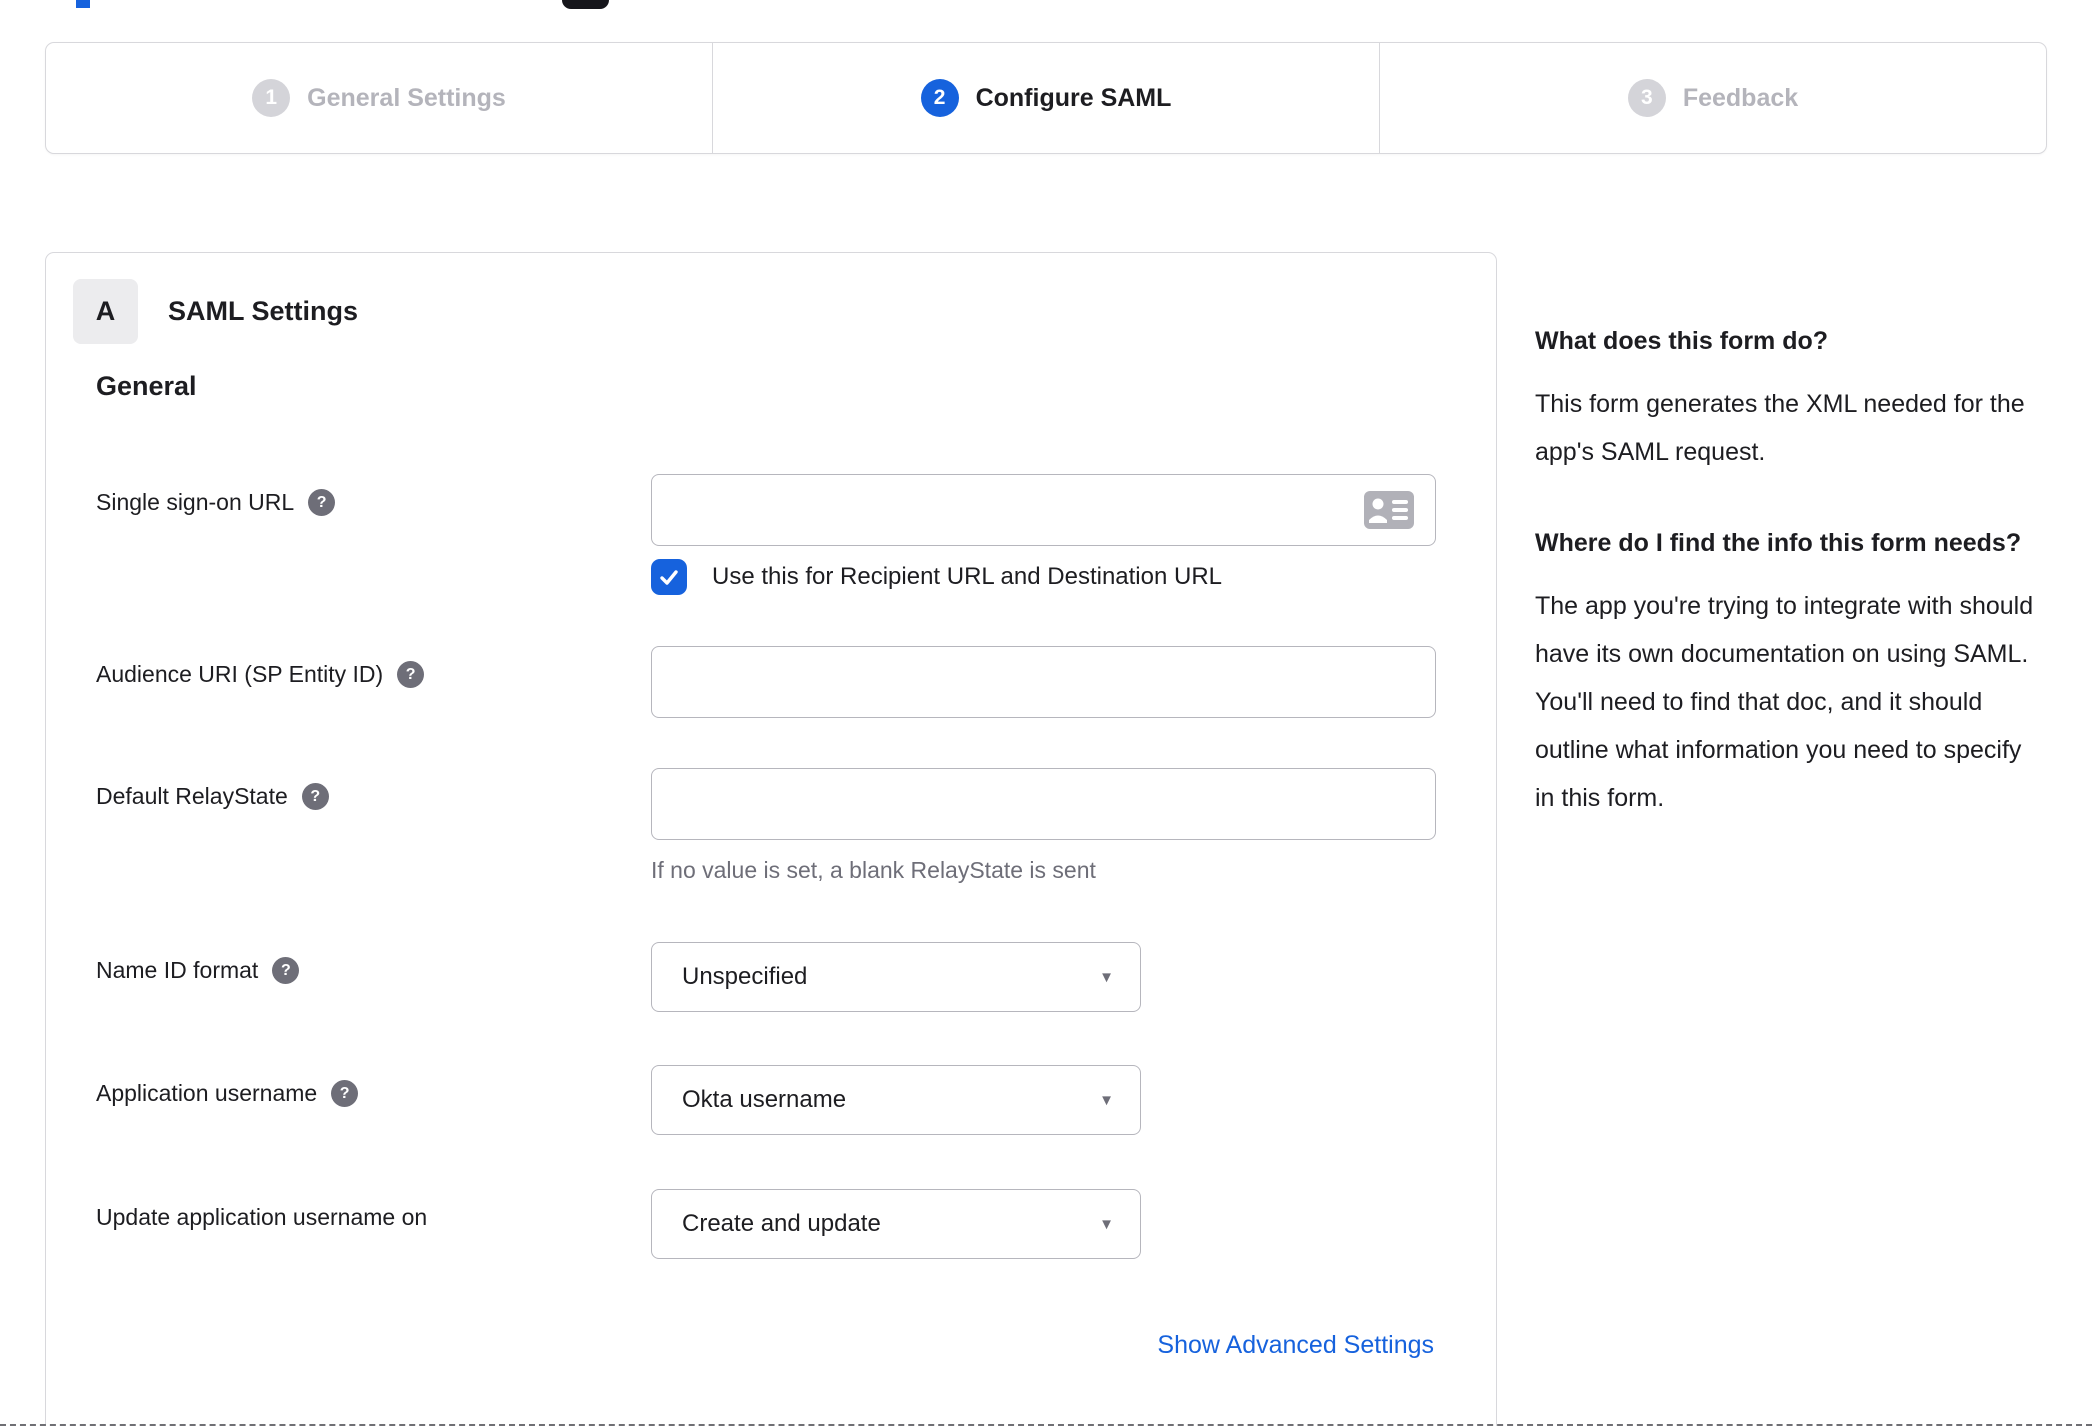 This screenshot has width=2092, height=1426. I want to click on checkmark-icon, so click(669, 577).